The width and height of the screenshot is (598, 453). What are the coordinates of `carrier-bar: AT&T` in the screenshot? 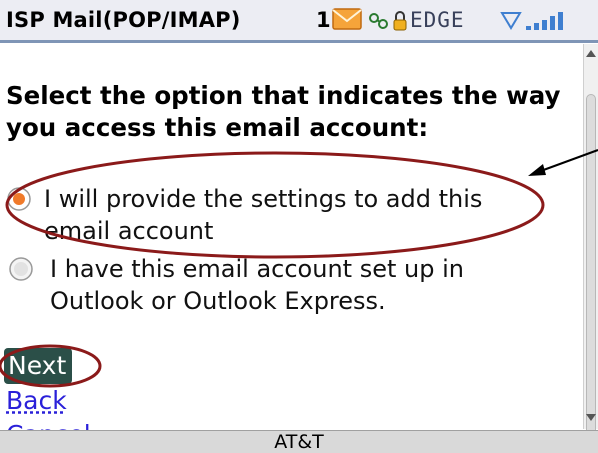 It's located at (299, 441).